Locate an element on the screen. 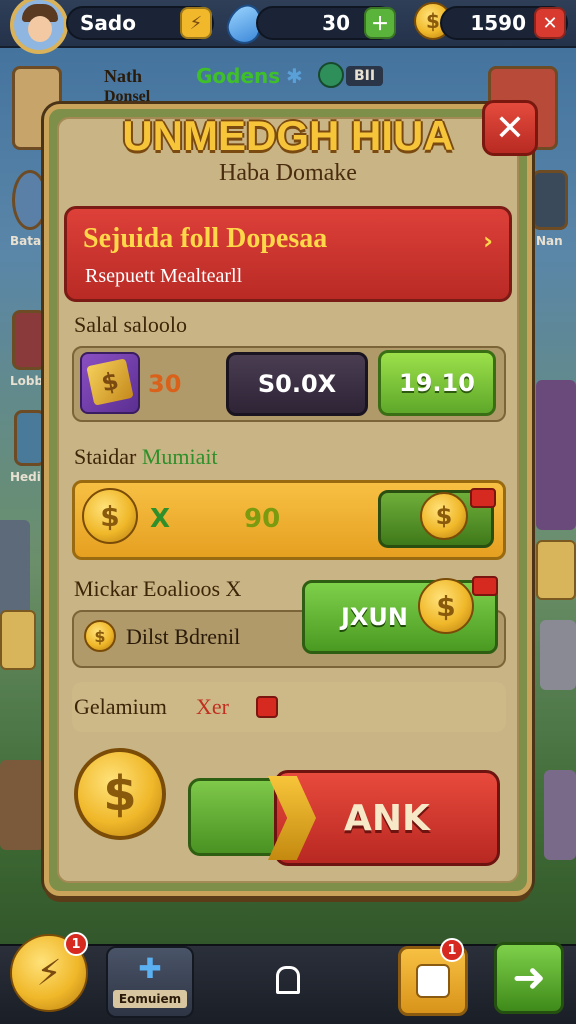  mid-price-label: S0.0X is located at coordinates (297, 384).